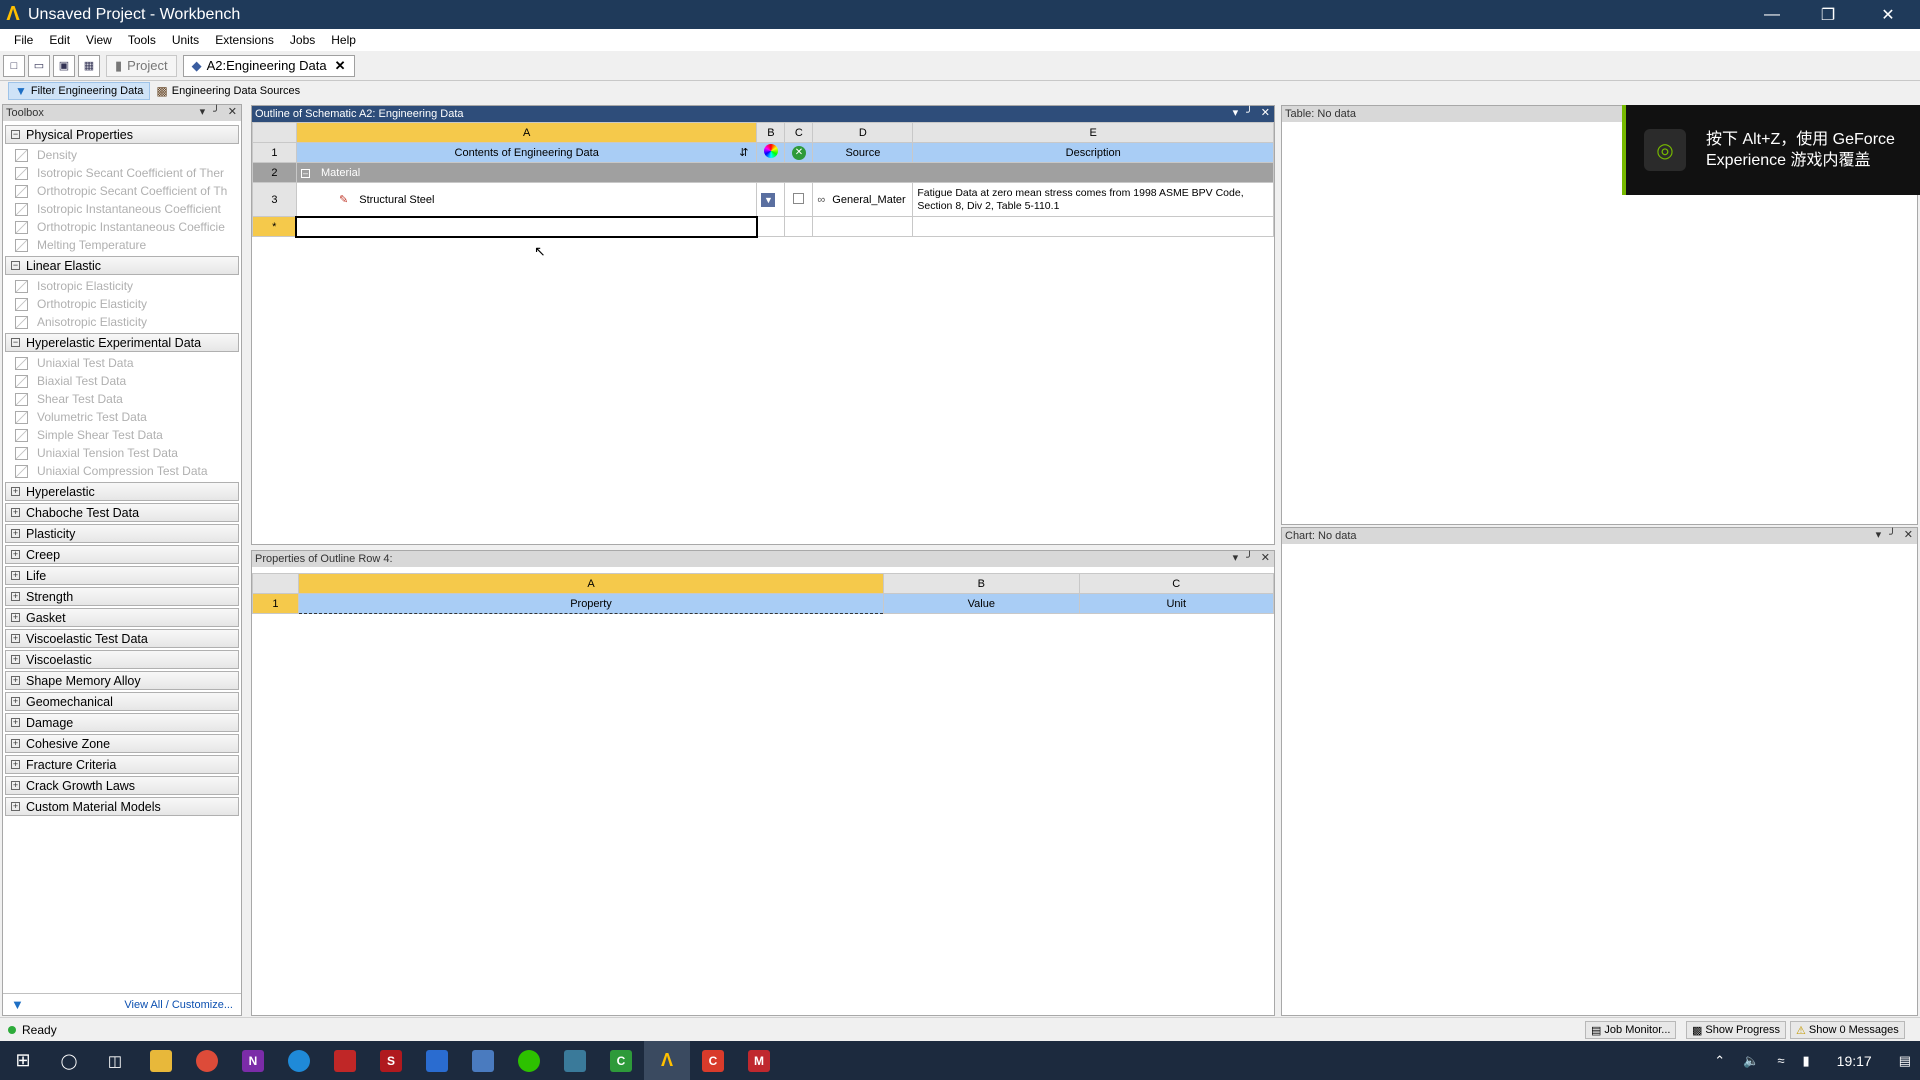  I want to click on column-header-e: E, so click(1093, 132).